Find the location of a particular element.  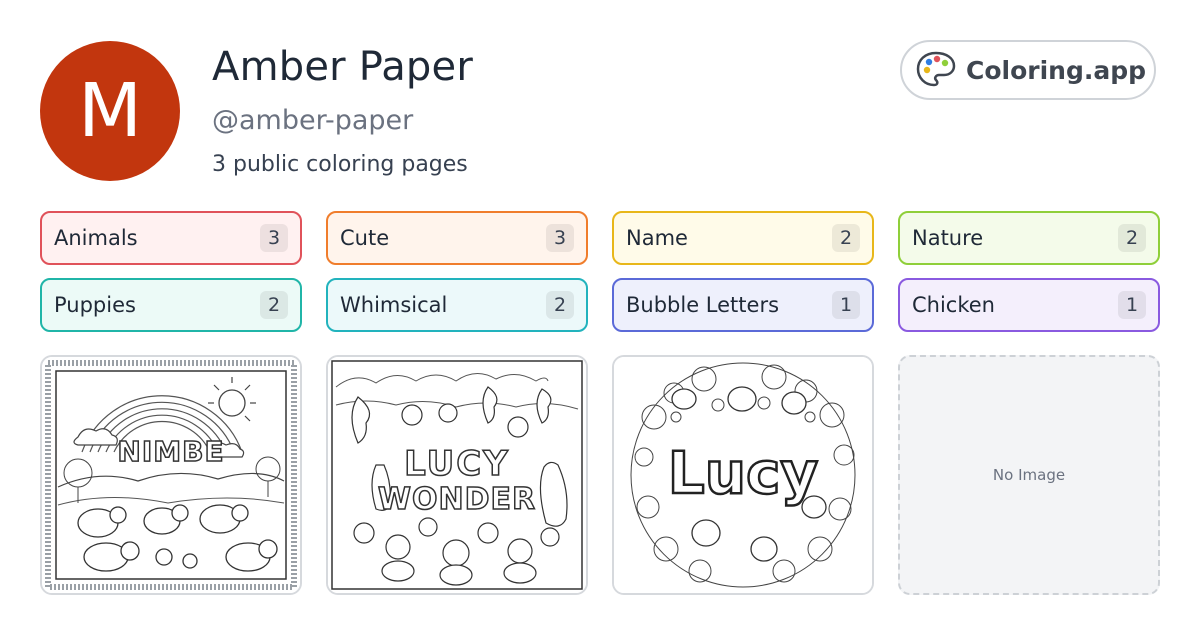

tag-label: Chicken is located at coordinates (953, 305).